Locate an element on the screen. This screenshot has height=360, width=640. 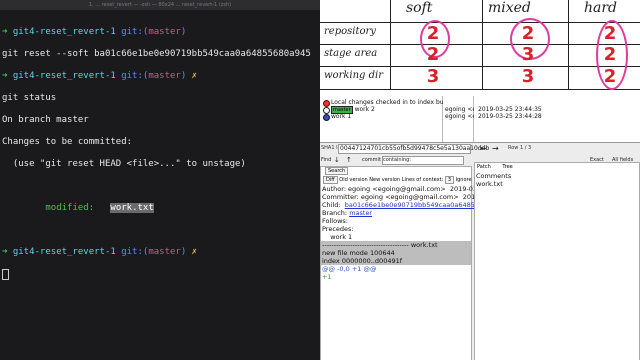
header-hard: hard is located at coordinates (601, 8).